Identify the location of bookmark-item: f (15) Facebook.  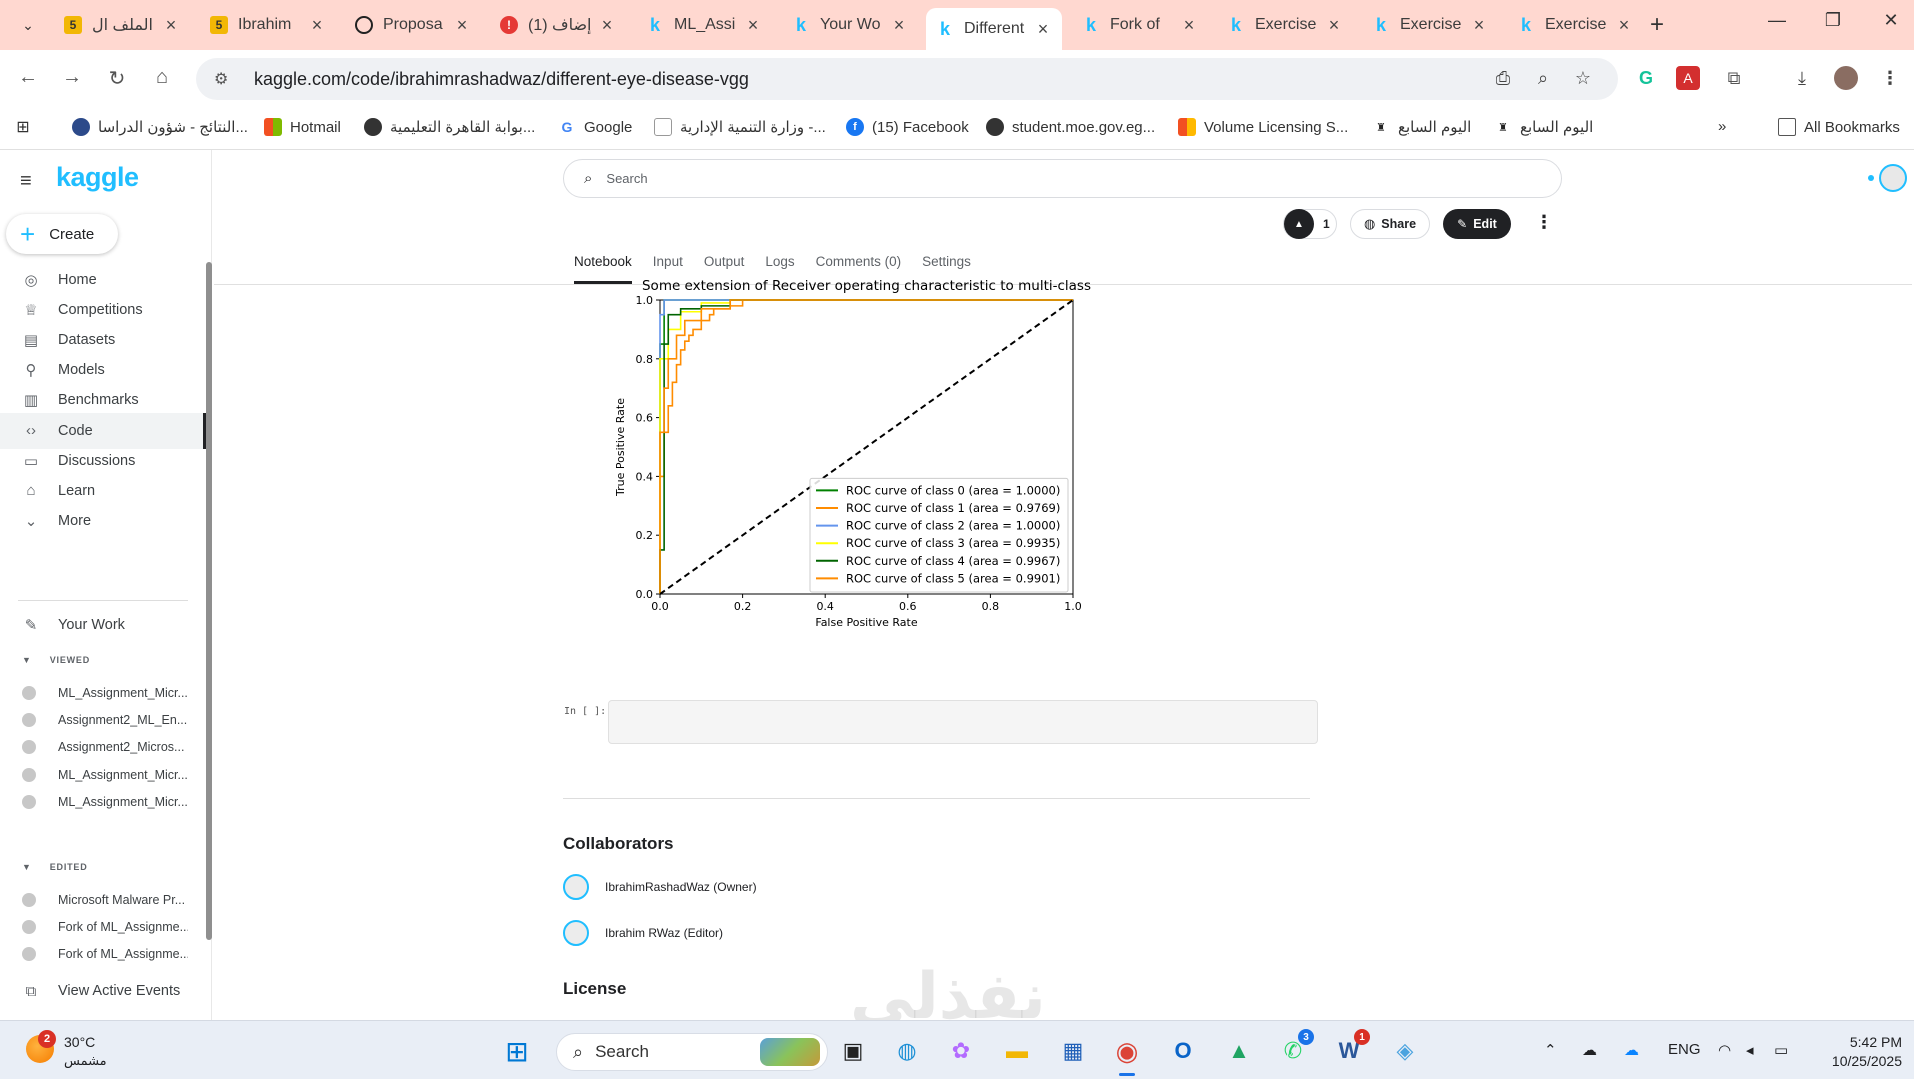
(907, 127).